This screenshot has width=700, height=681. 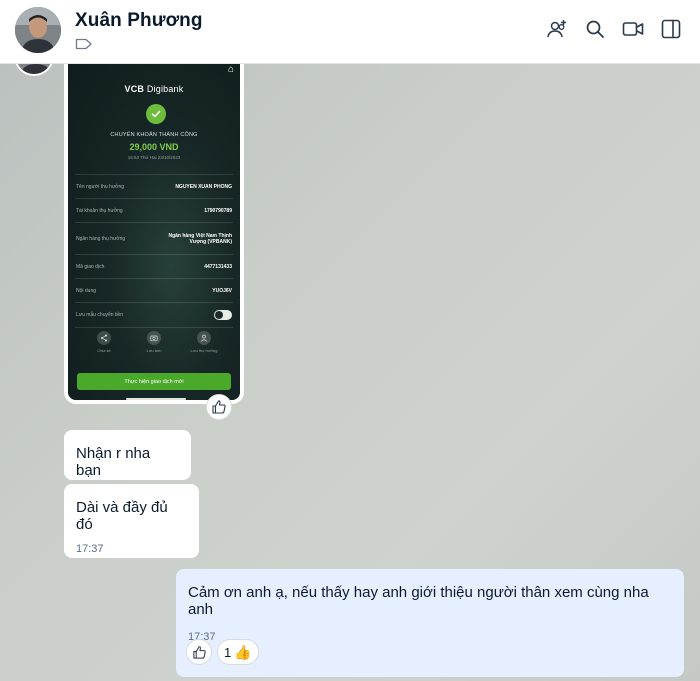 I want to click on incoming-message: Dài và đầy đủ đó 17:37, so click(x=131, y=521).